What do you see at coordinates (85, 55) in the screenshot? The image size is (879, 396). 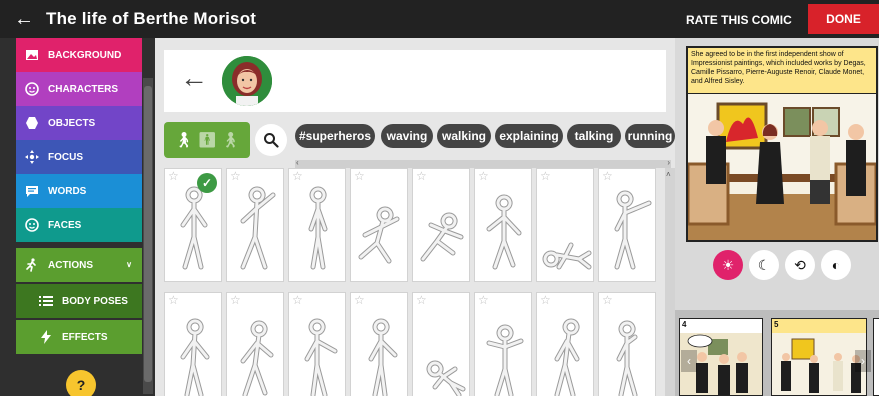 I see `category-label: BACKGROUND` at bounding box center [85, 55].